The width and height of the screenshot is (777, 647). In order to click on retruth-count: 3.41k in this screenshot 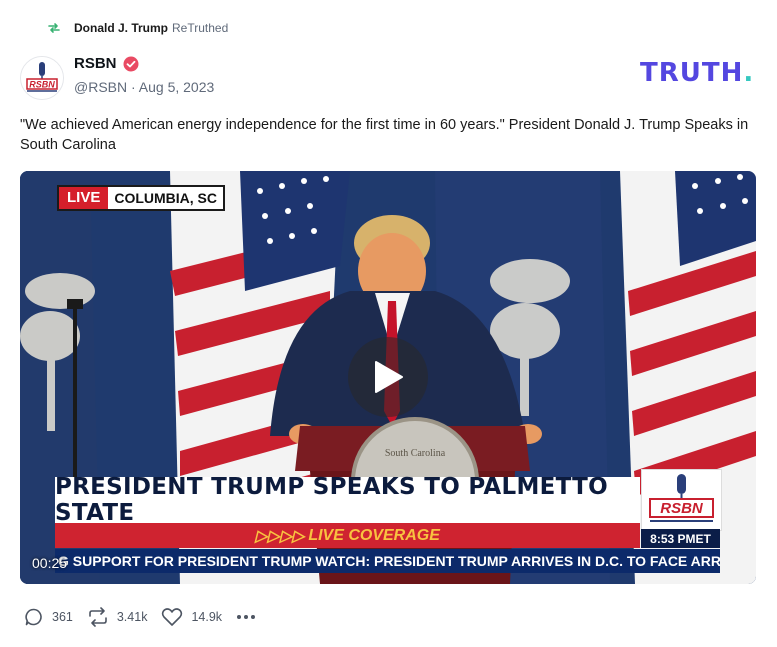, I will do `click(132, 617)`.